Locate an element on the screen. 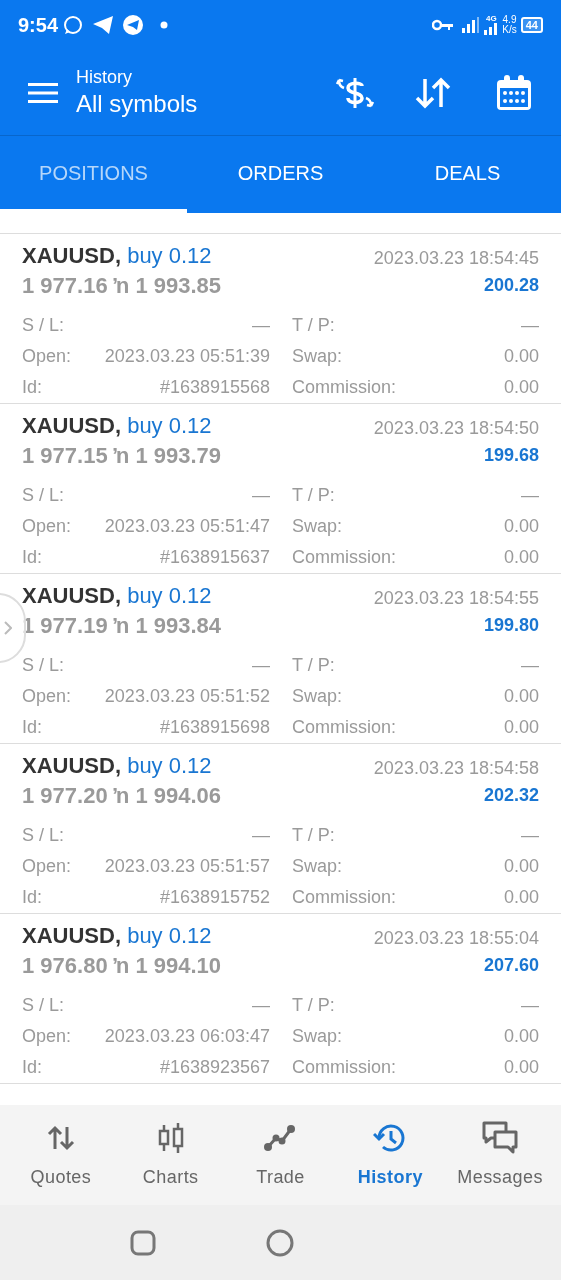  close-time: 2023.03.23 18:55:04 is located at coordinates (456, 938).